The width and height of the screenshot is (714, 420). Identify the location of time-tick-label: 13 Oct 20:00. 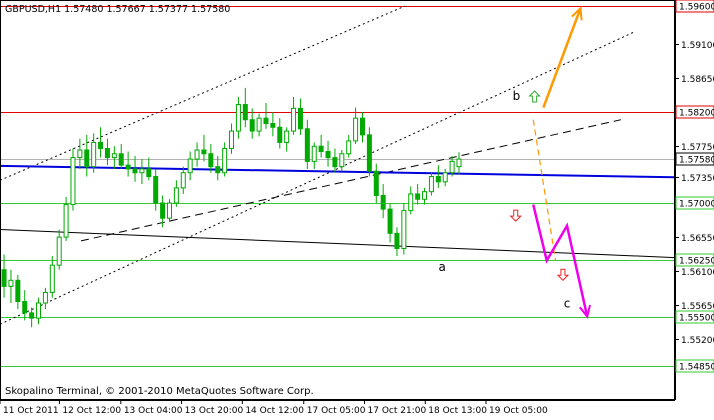
(214, 411).